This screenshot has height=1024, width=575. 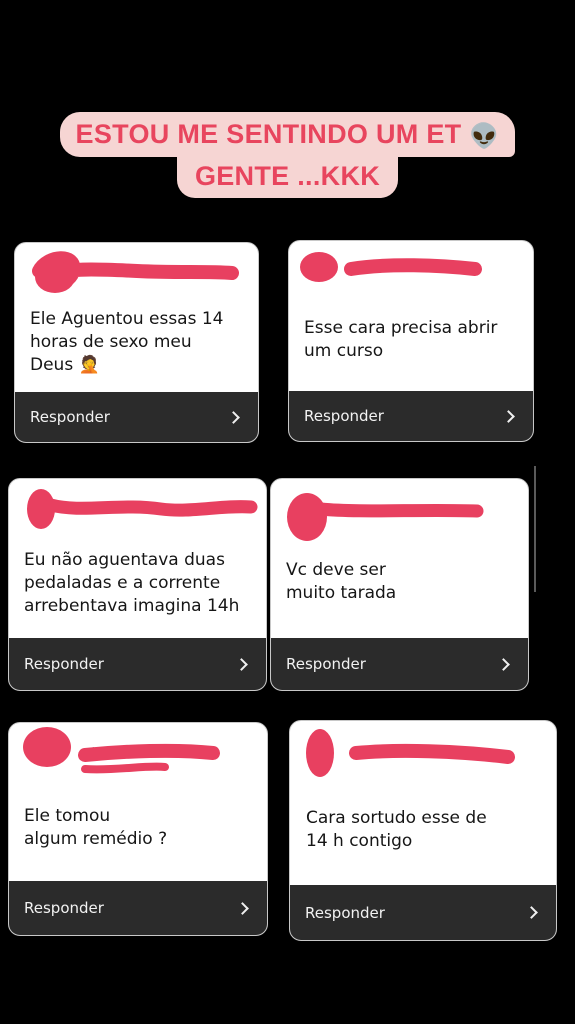 What do you see at coordinates (268, 134) in the screenshot?
I see `headline-text-1: ESTOU ME SENTINDO UM ET` at bounding box center [268, 134].